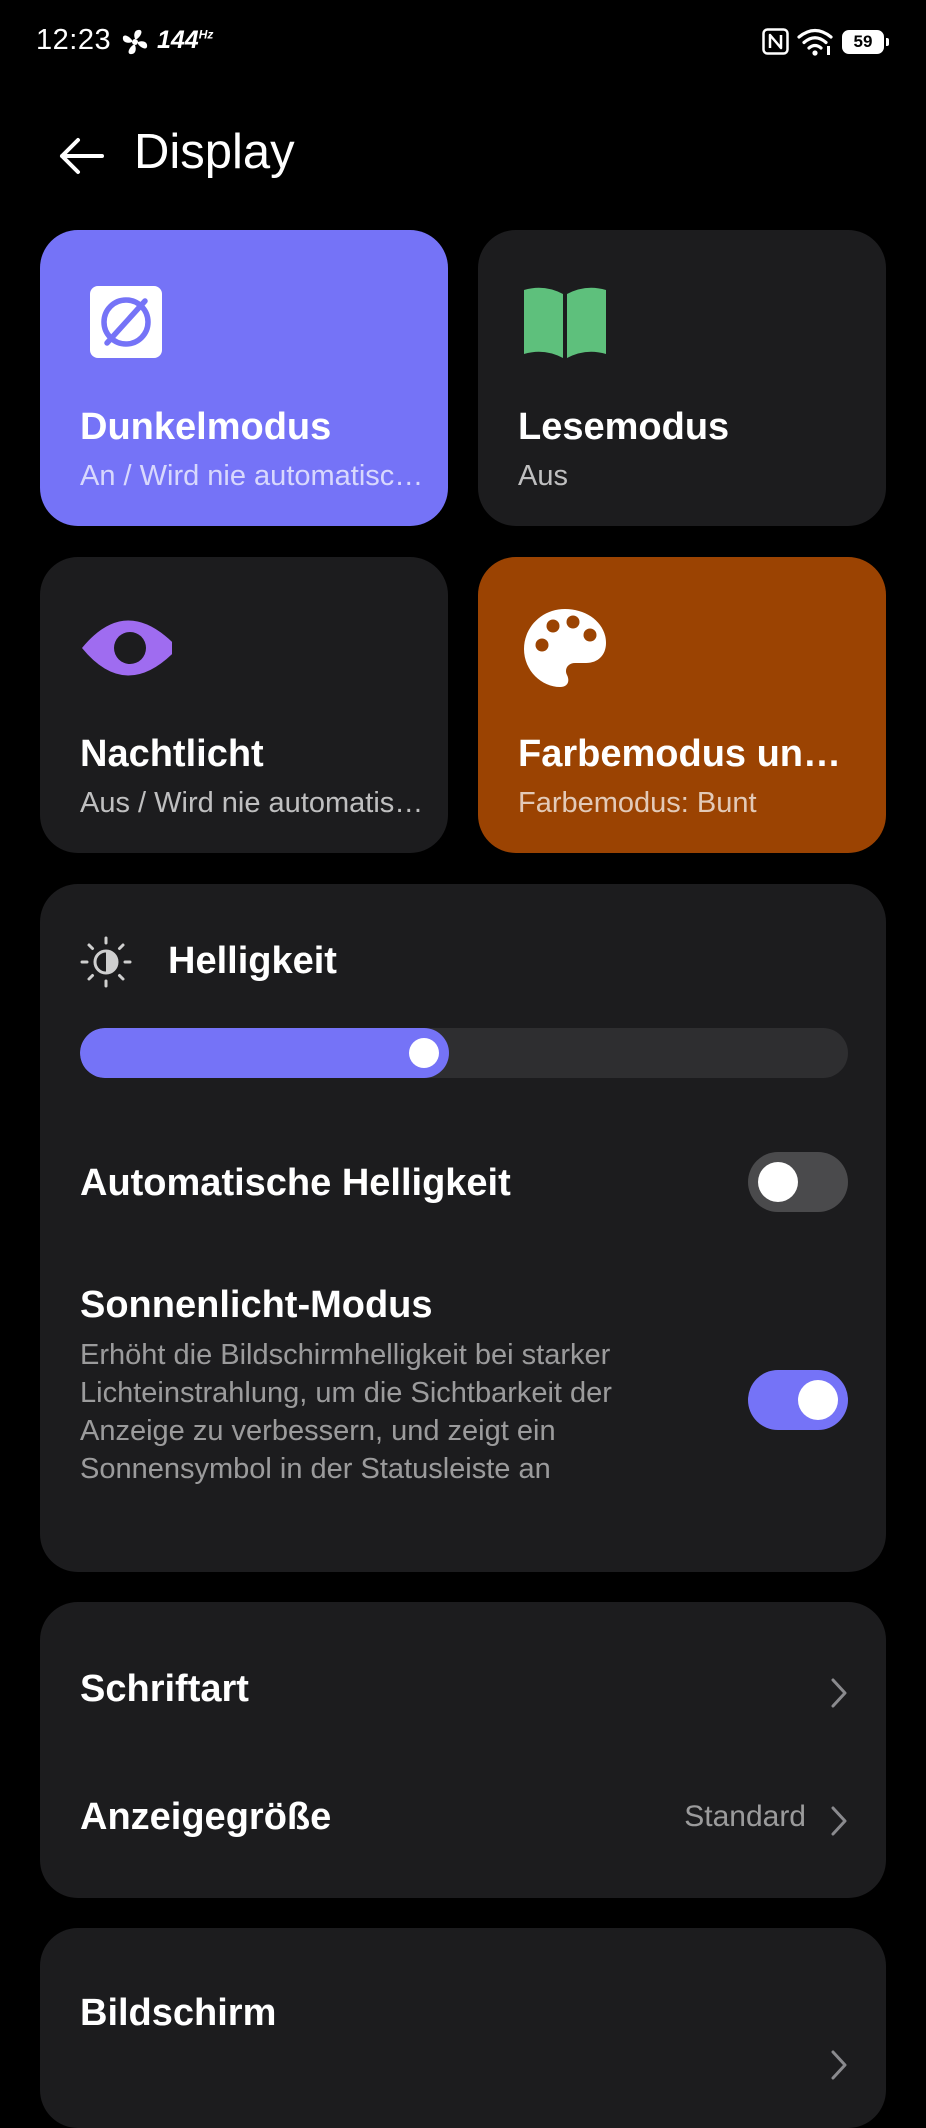 This screenshot has height=2128, width=926. I want to click on brightness-title: Helligkeit, so click(252, 961).